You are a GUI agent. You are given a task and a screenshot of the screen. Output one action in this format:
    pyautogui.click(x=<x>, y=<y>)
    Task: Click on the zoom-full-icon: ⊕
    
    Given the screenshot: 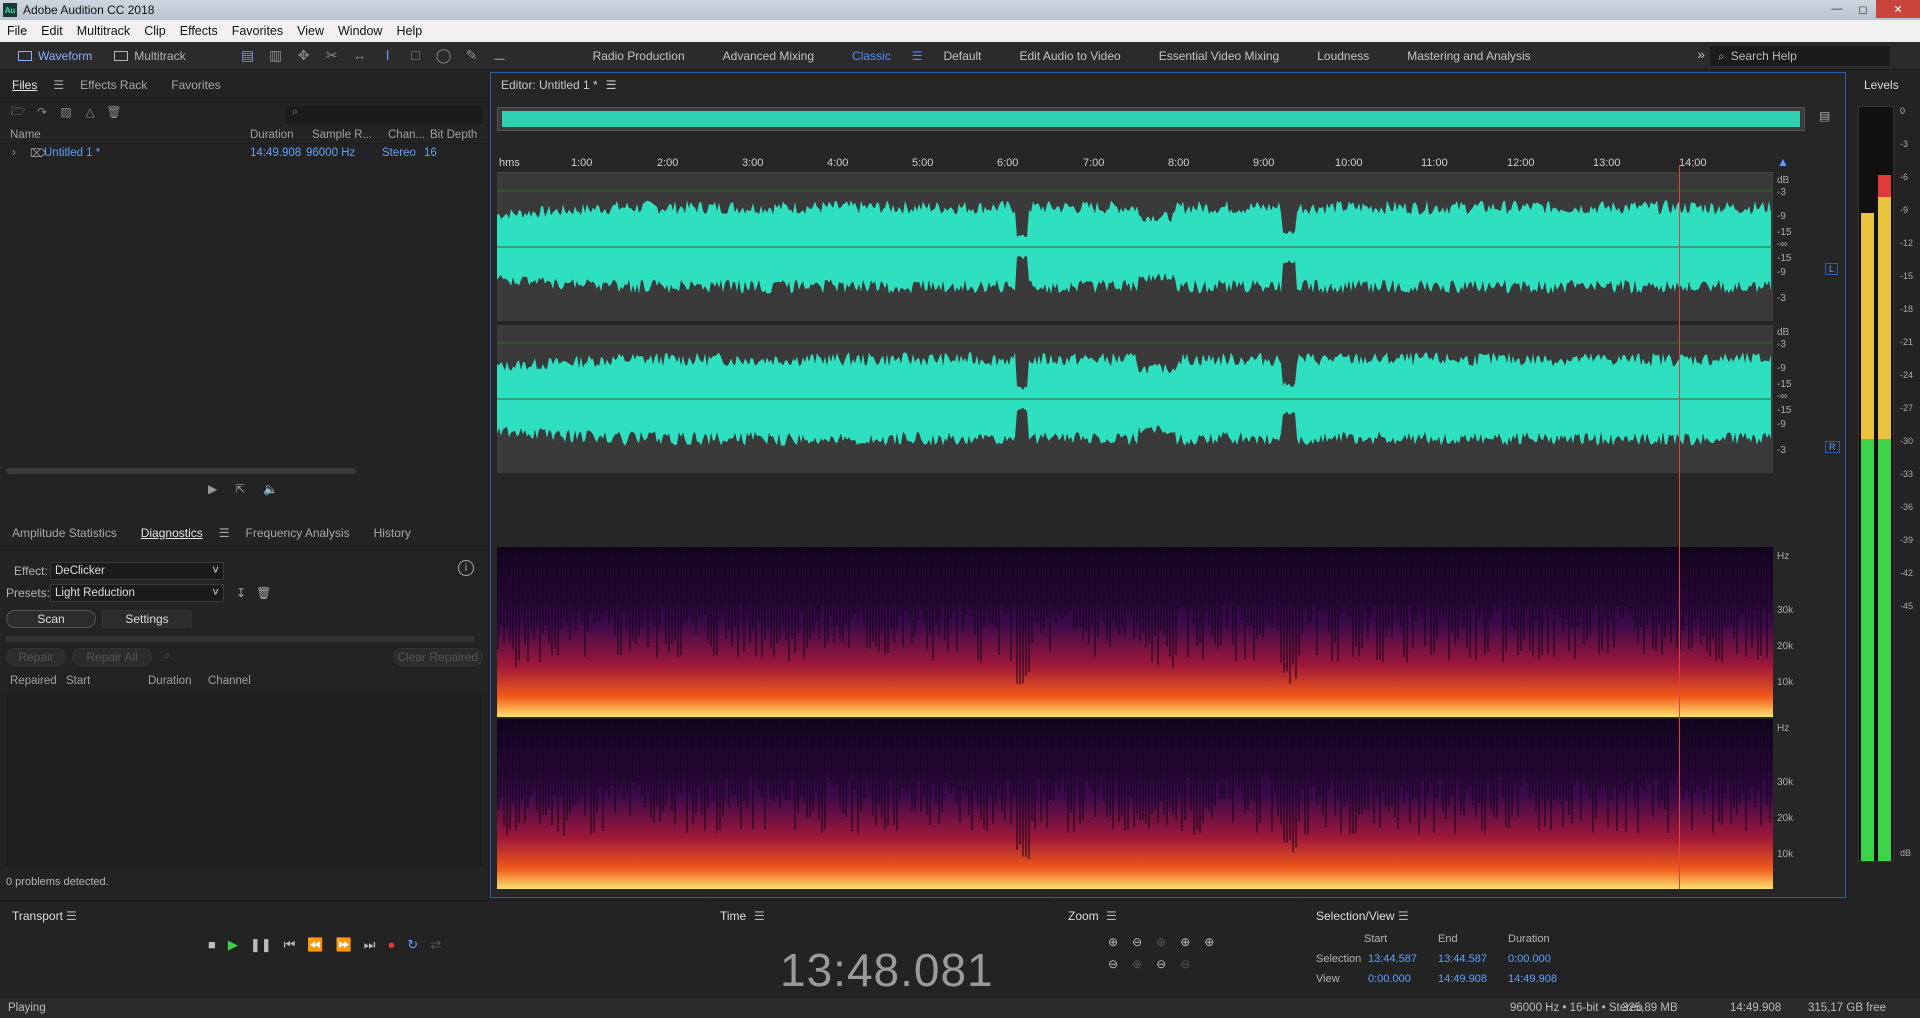 What is the action you would take?
    pyautogui.click(x=1209, y=942)
    